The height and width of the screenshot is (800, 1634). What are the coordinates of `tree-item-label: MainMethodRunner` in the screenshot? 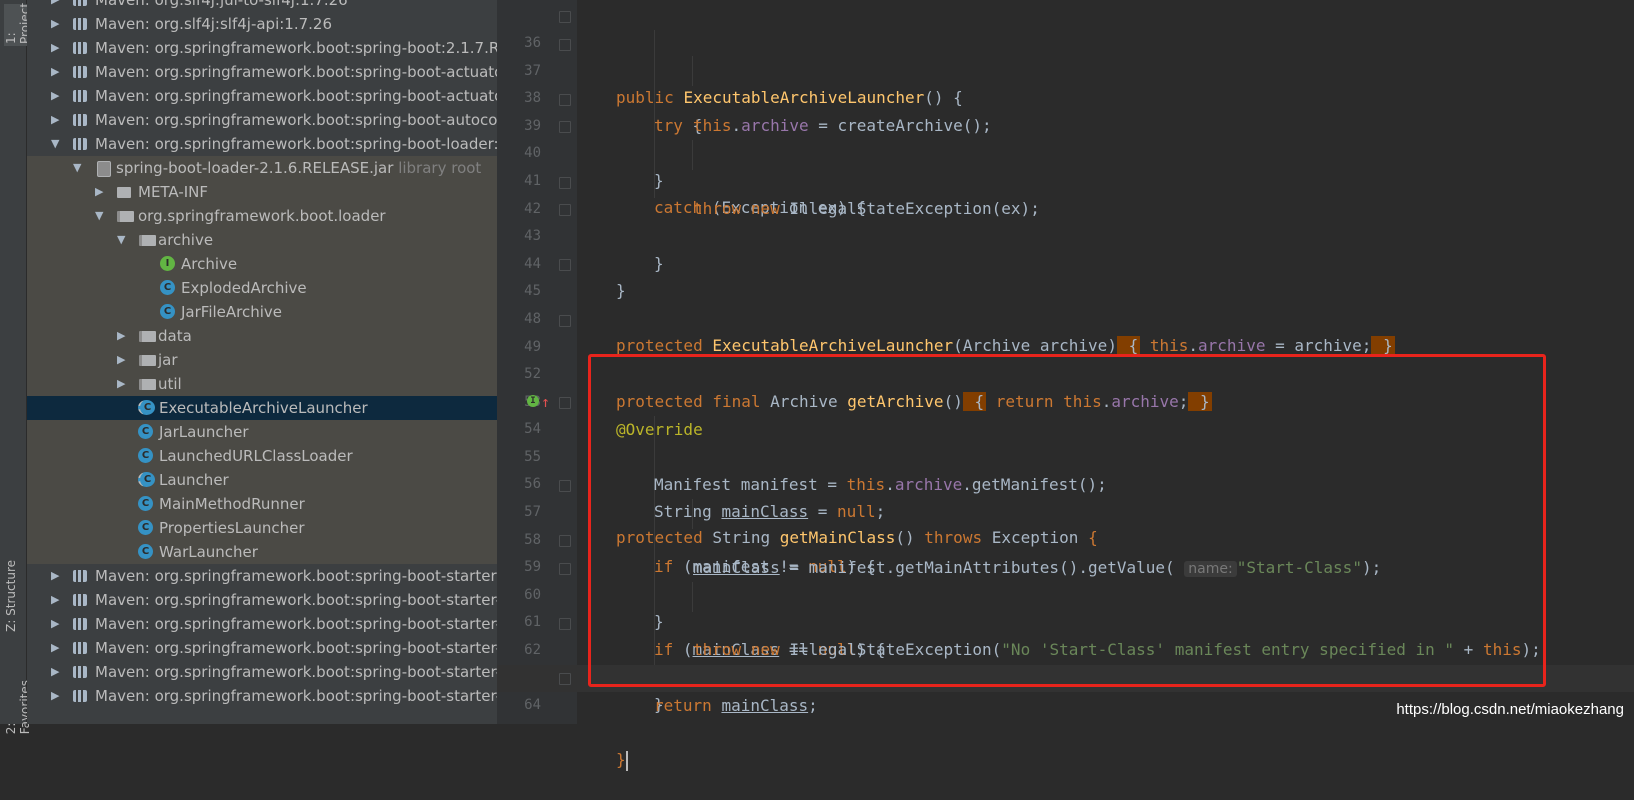 It's located at (232, 504).